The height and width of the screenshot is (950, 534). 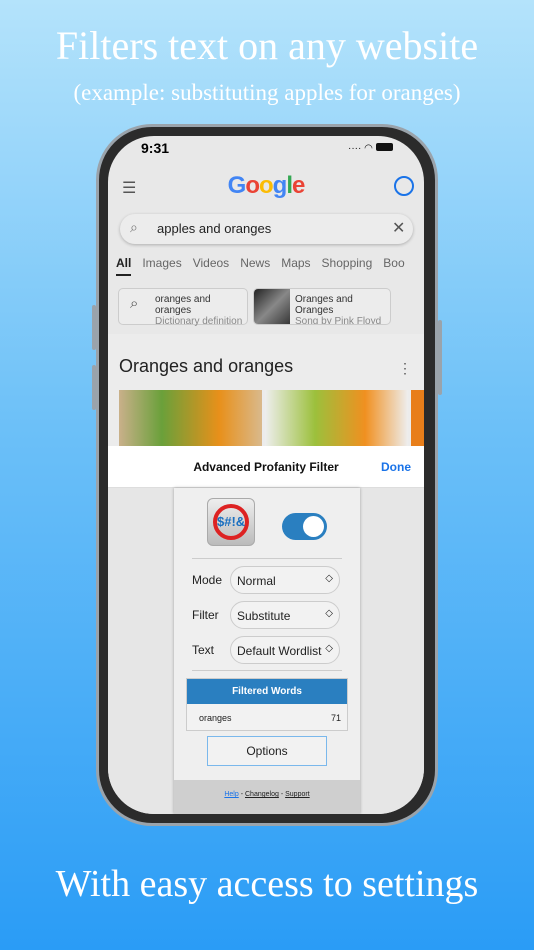 I want to click on card-title: Oranges and Oranges, so click(x=324, y=305).